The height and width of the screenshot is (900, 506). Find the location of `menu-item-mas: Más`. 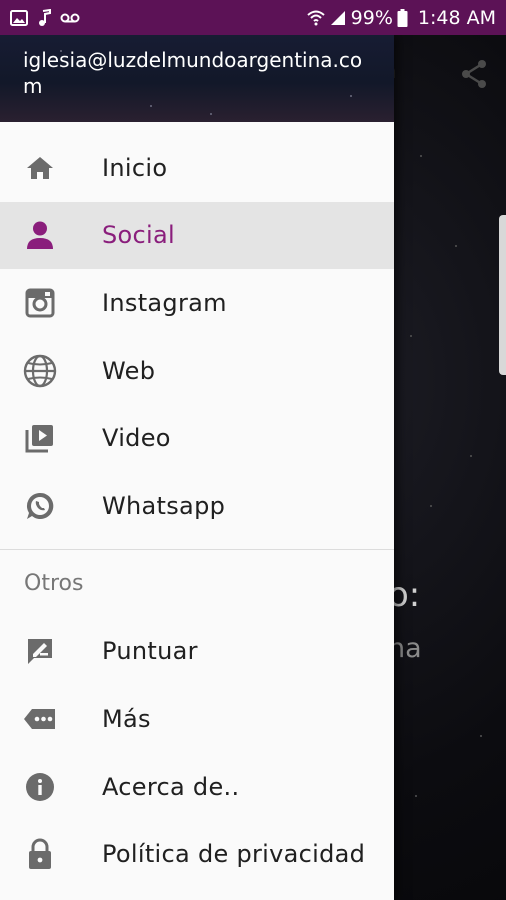

menu-item-mas: Más is located at coordinates (197, 719).